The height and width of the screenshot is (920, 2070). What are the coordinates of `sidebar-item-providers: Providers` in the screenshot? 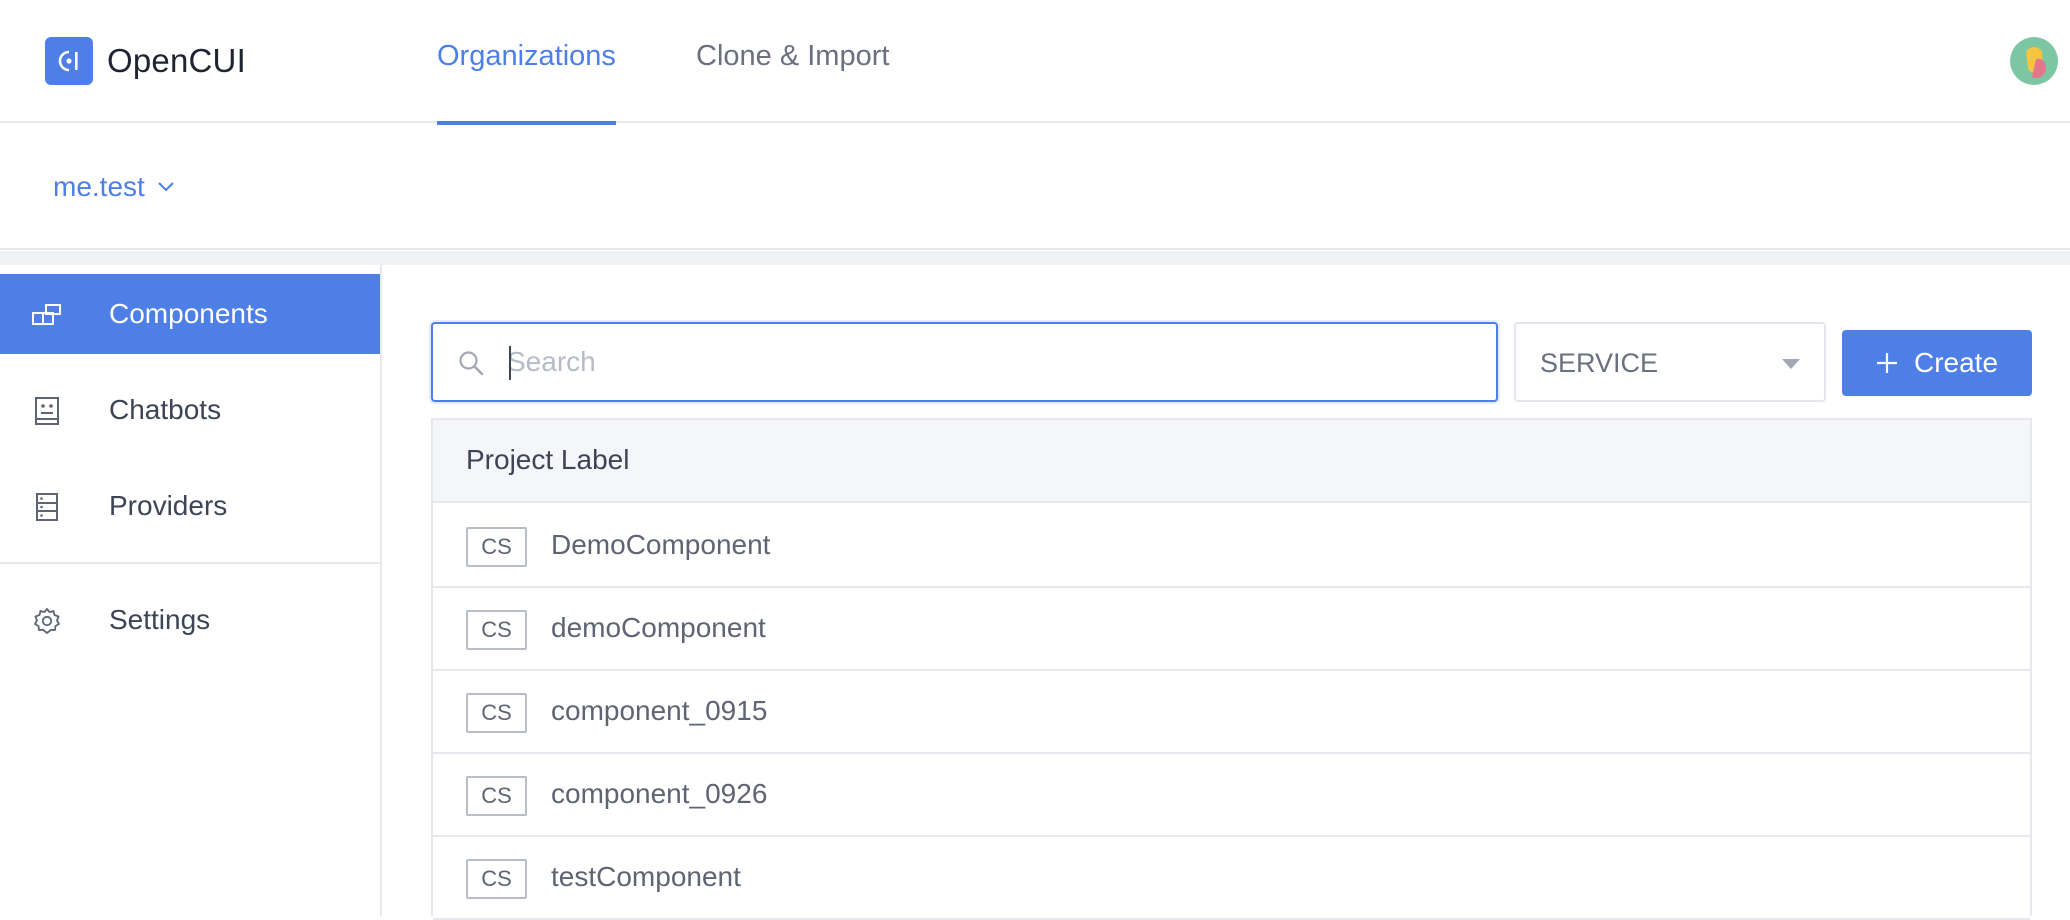 It's located at (190, 506).